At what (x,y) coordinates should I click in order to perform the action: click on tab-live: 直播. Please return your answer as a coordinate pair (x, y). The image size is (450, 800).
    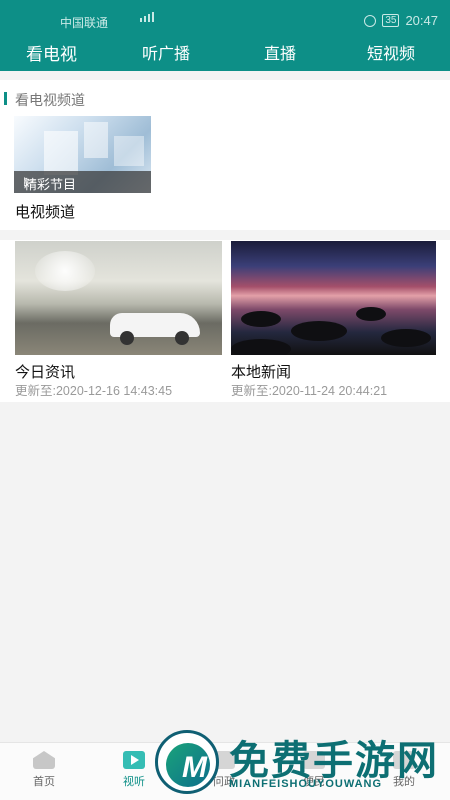
    Looking at the image, I should click on (280, 52).